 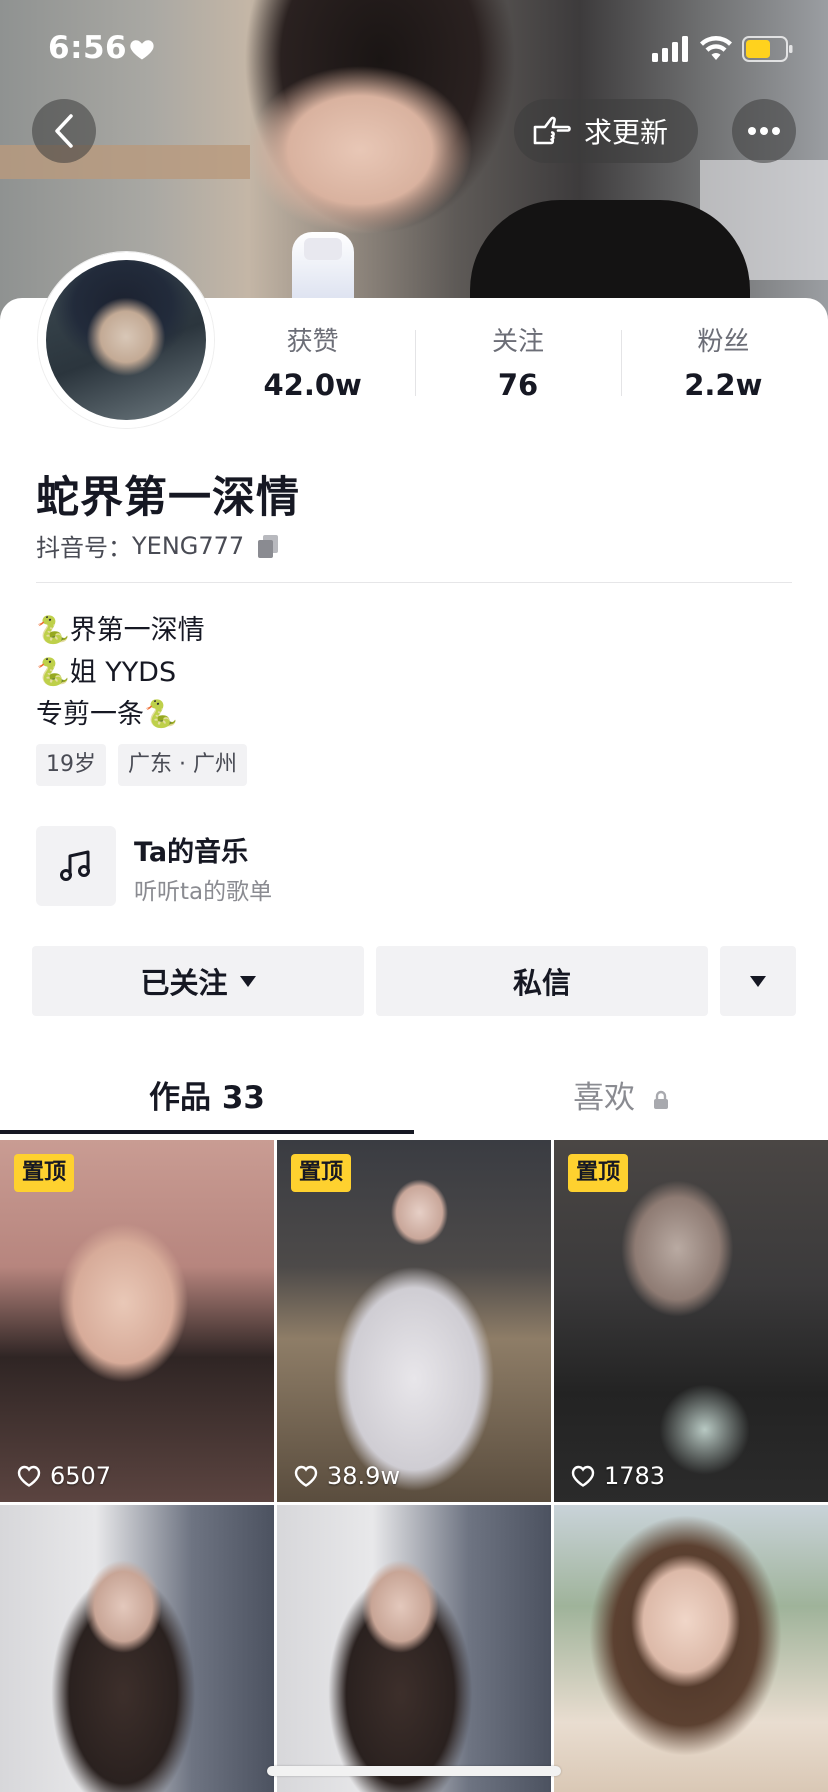 I want to click on douyin-id-value: YENG777, so click(x=188, y=545).